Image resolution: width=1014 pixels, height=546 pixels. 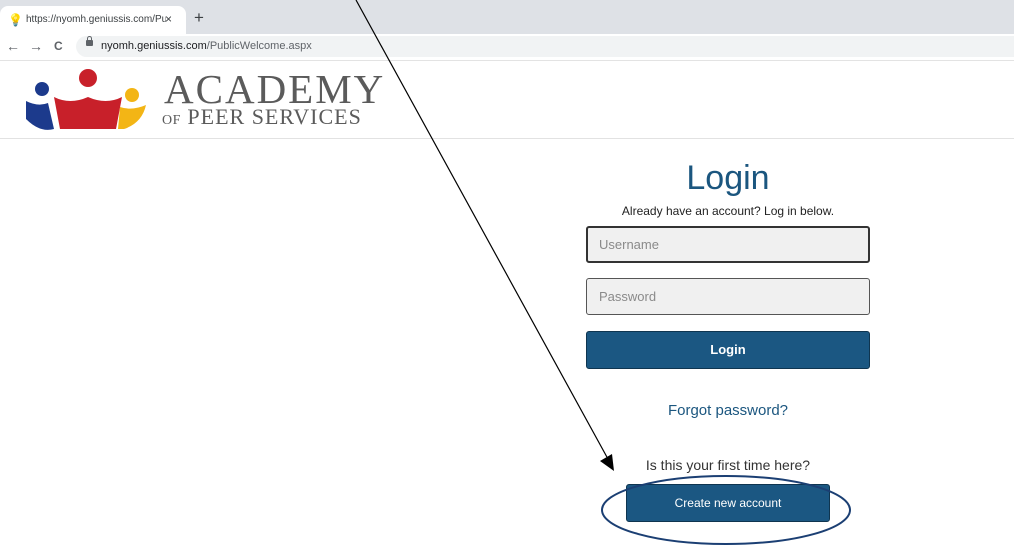 I want to click on create-account-button: Create new account, so click(x=728, y=503).